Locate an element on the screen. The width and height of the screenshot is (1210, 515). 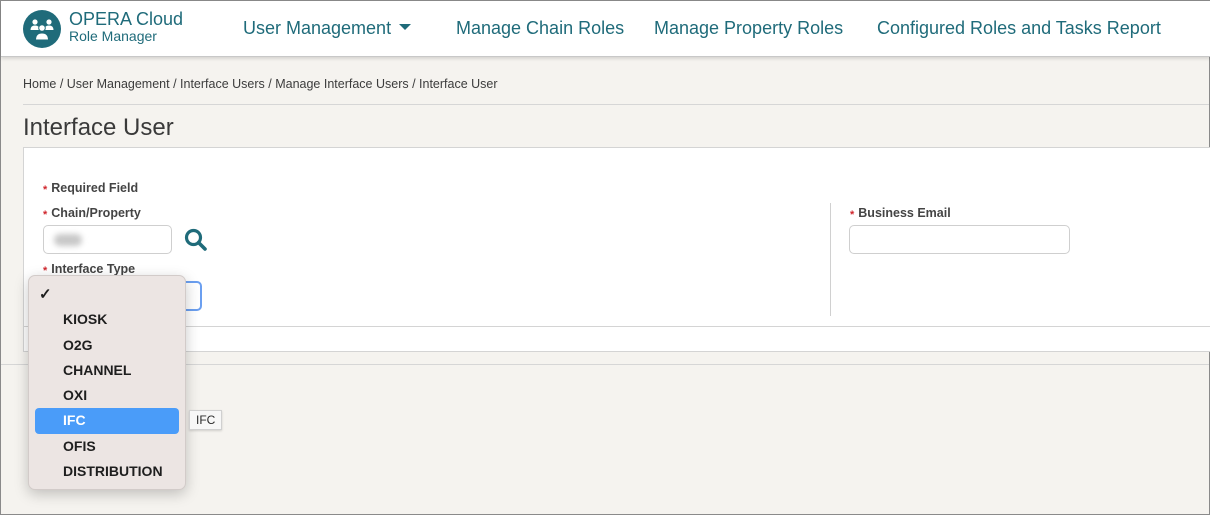
nav-manage-chain-roles: Manage Chain Roles is located at coordinates (540, 28).